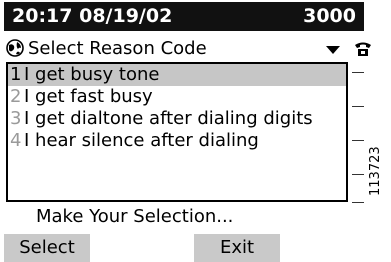  Describe the element at coordinates (16, 140) in the screenshot. I see `list-item-number: 4` at that location.